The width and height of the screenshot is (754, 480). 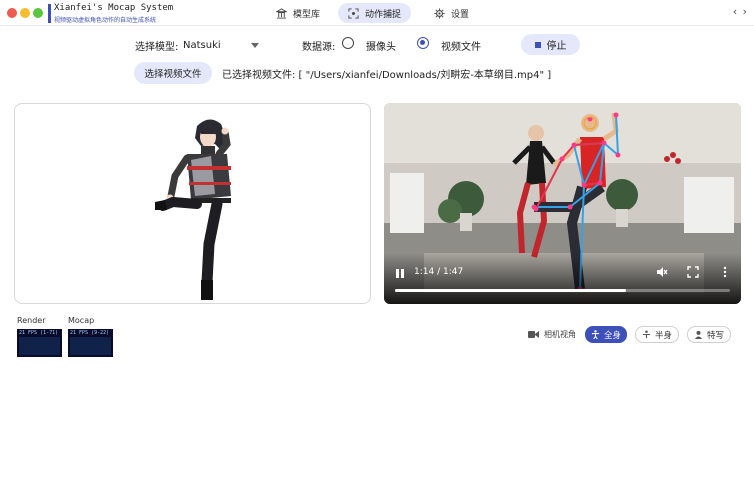 I want to click on minimize-window-button, so click(x=25, y=13).